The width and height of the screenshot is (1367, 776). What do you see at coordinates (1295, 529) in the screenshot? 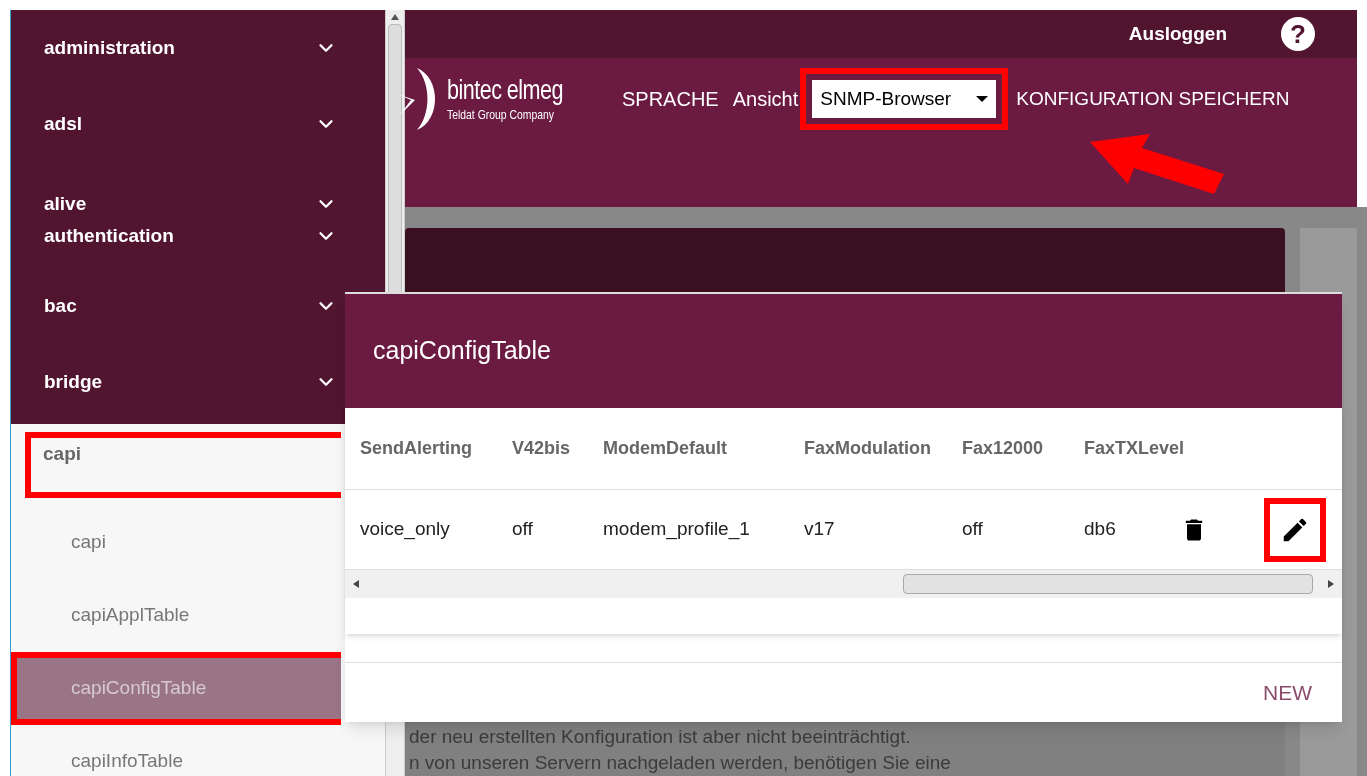
I see `edit-button` at bounding box center [1295, 529].